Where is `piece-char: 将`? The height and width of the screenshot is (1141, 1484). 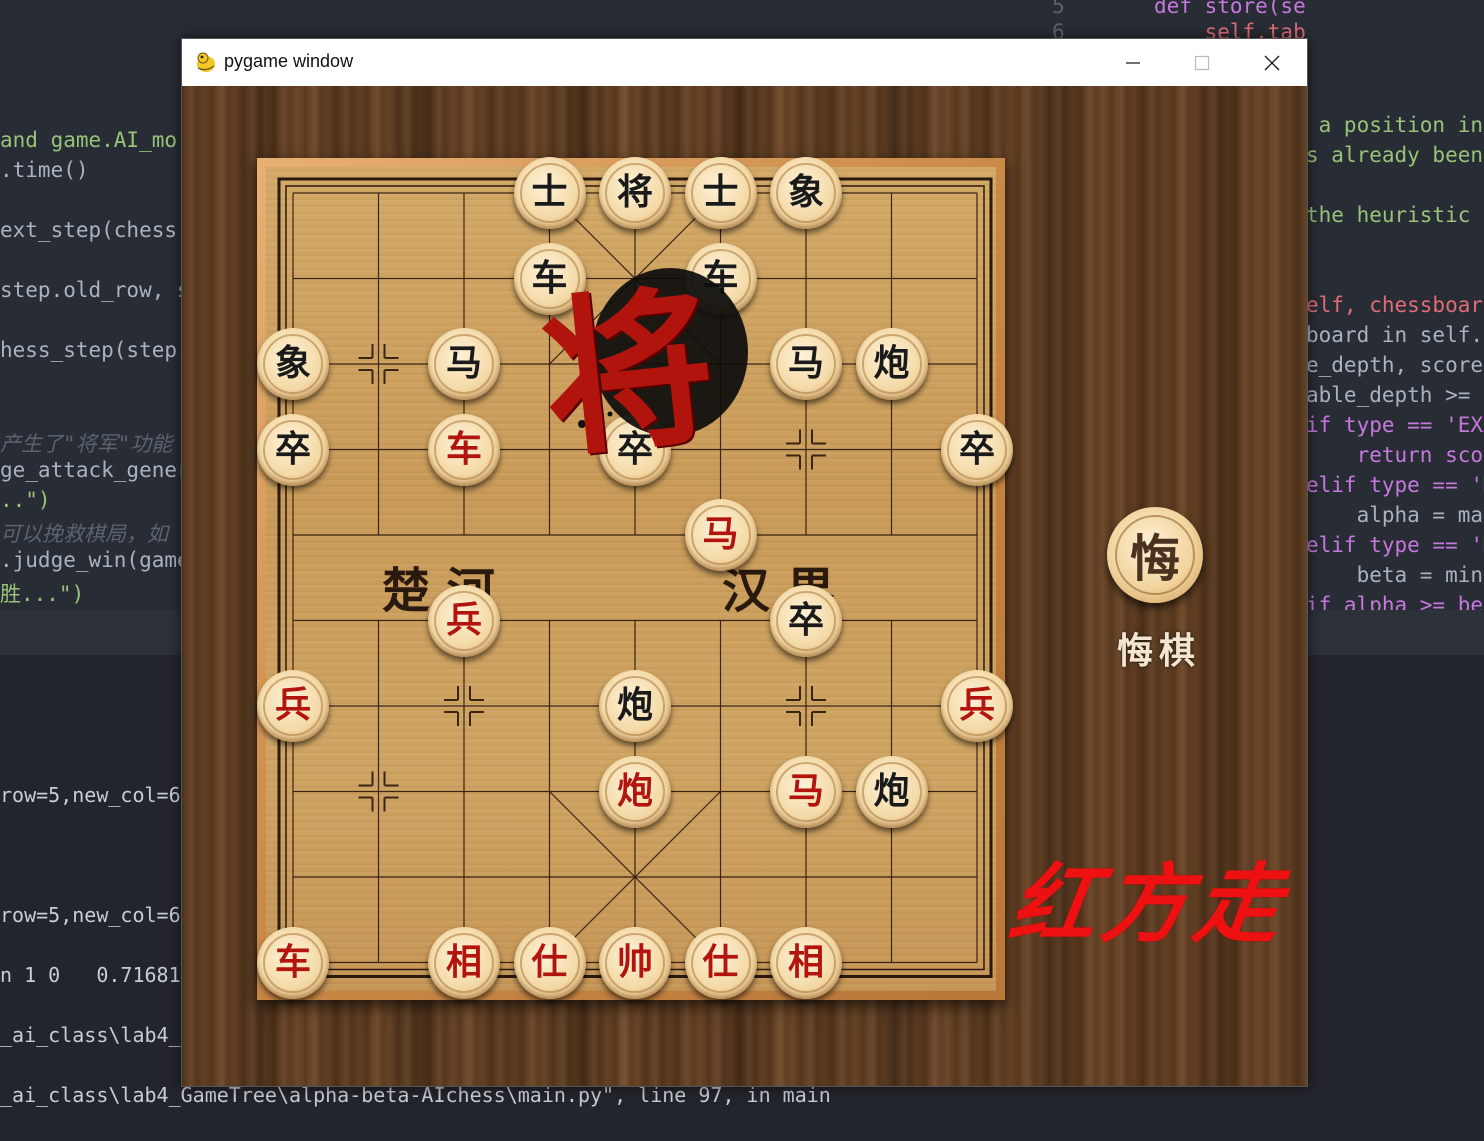 piece-char: 将 is located at coordinates (634, 192).